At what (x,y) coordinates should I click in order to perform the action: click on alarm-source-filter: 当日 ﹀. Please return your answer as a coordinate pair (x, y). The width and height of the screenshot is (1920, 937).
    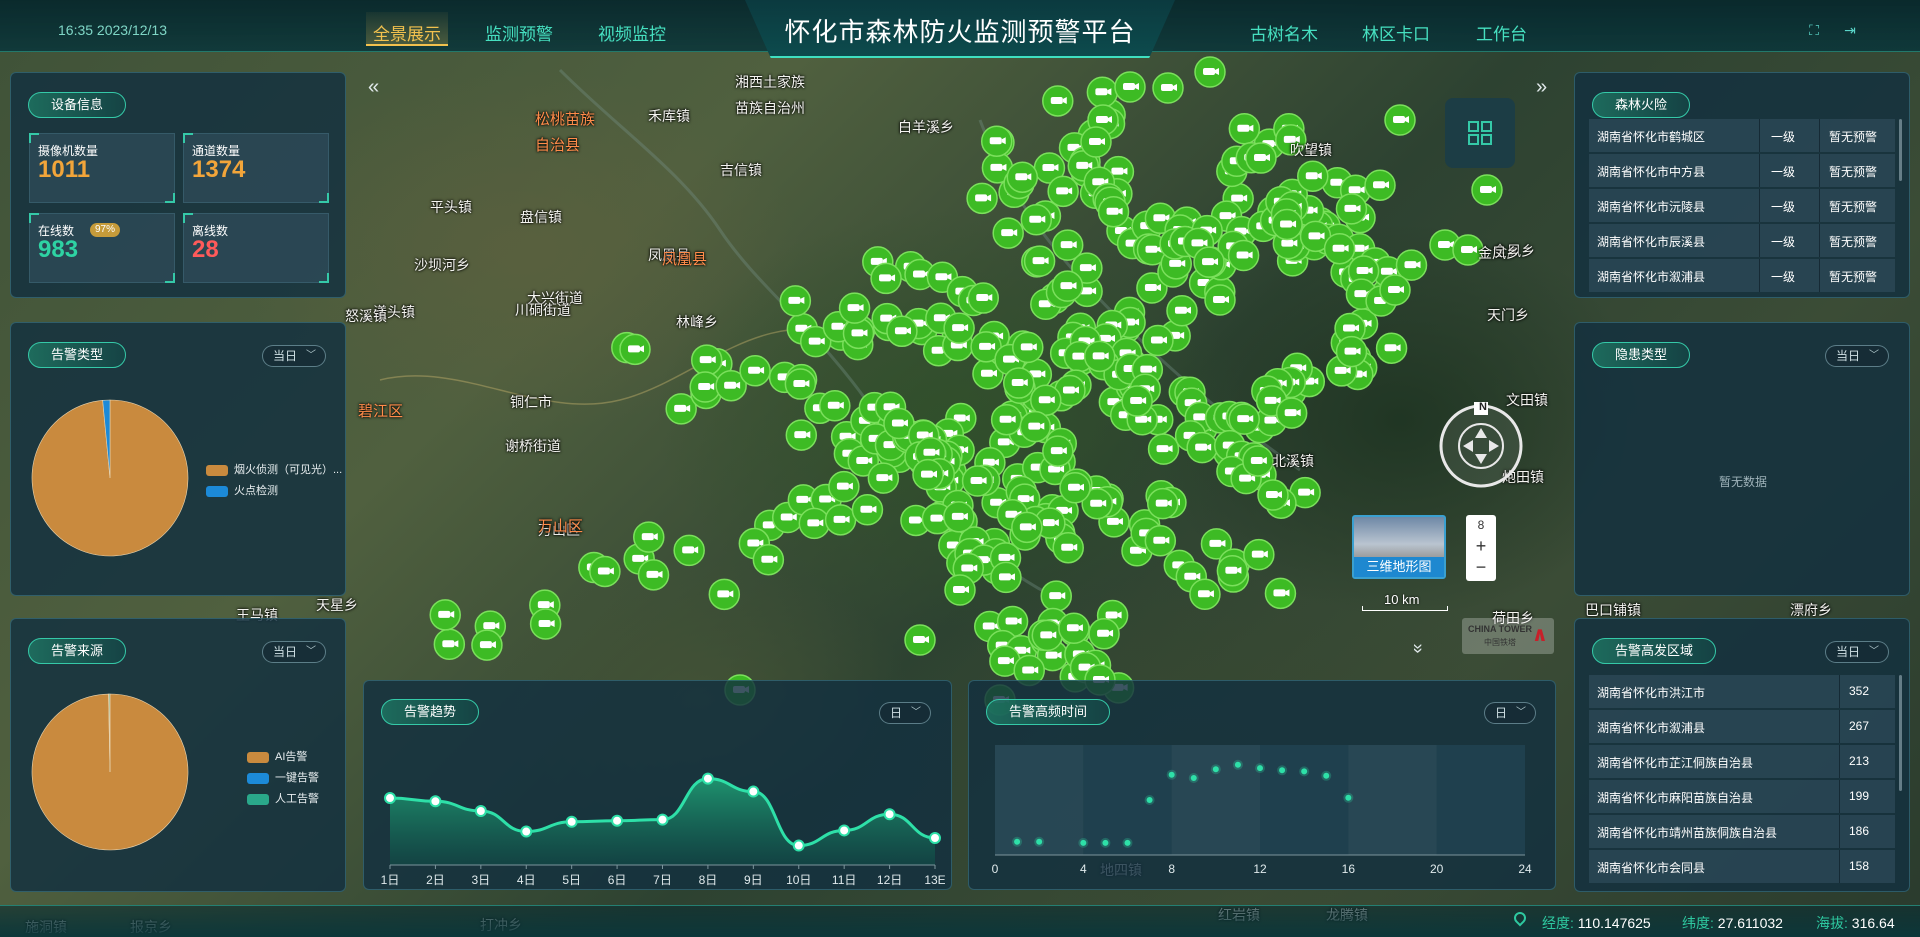
    Looking at the image, I should click on (294, 652).